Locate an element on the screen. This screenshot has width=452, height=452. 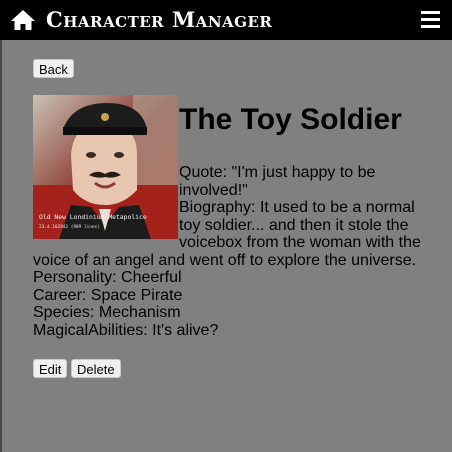
home-icon is located at coordinates (23, 20).